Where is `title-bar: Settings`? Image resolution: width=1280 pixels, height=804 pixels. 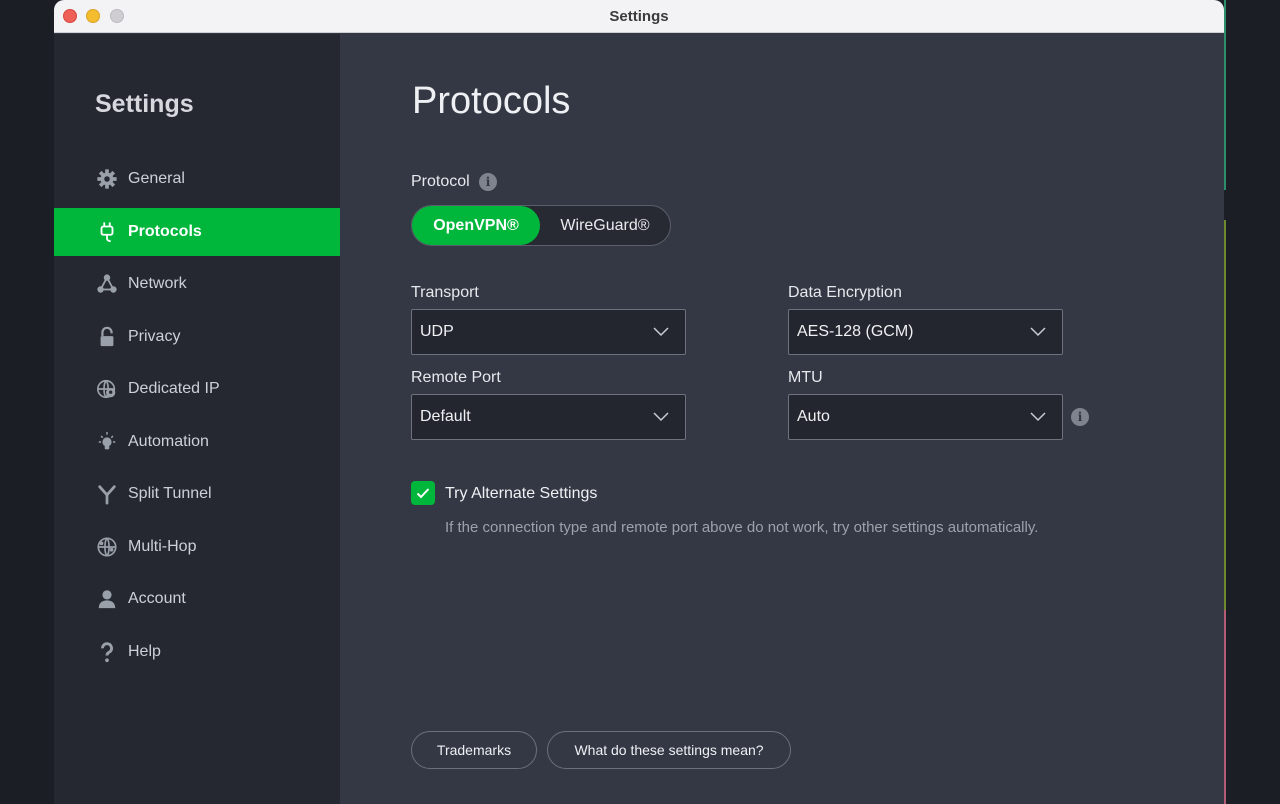
title-bar: Settings is located at coordinates (639, 16).